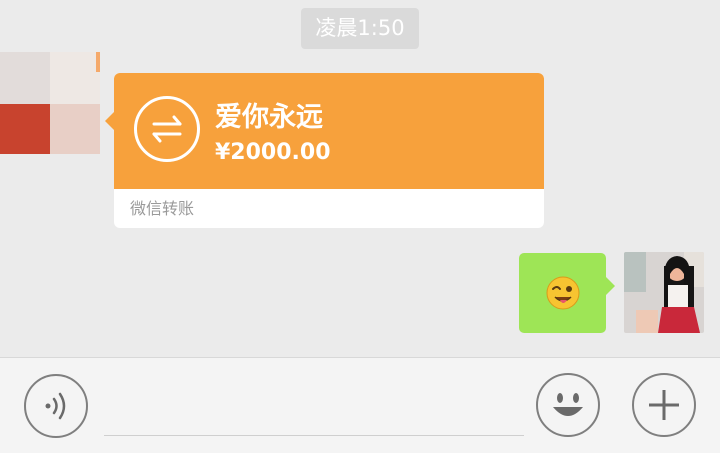 This screenshot has width=720, height=453. What do you see at coordinates (610, 286) in the screenshot?
I see `bubble-pointer` at bounding box center [610, 286].